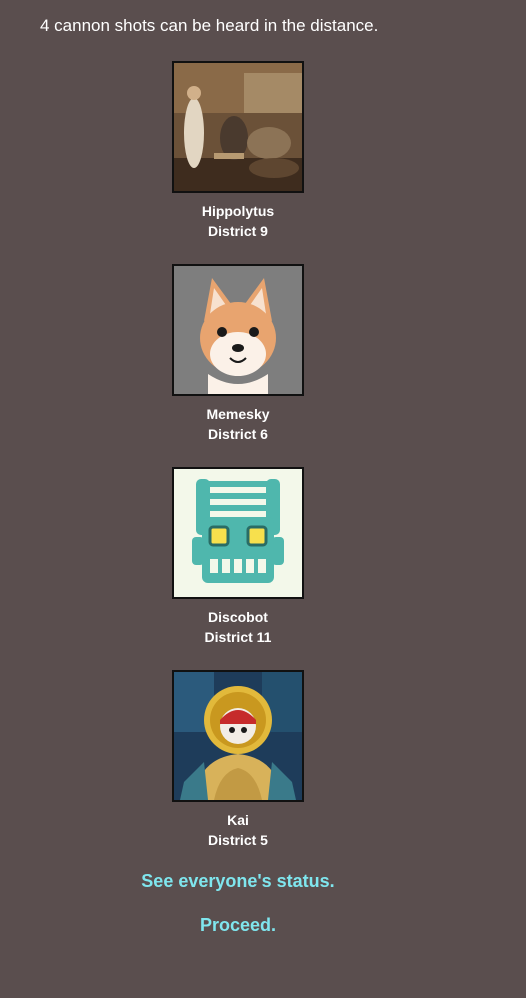 The image size is (526, 998). I want to click on tribute-name: Hippolytus, so click(238, 211).